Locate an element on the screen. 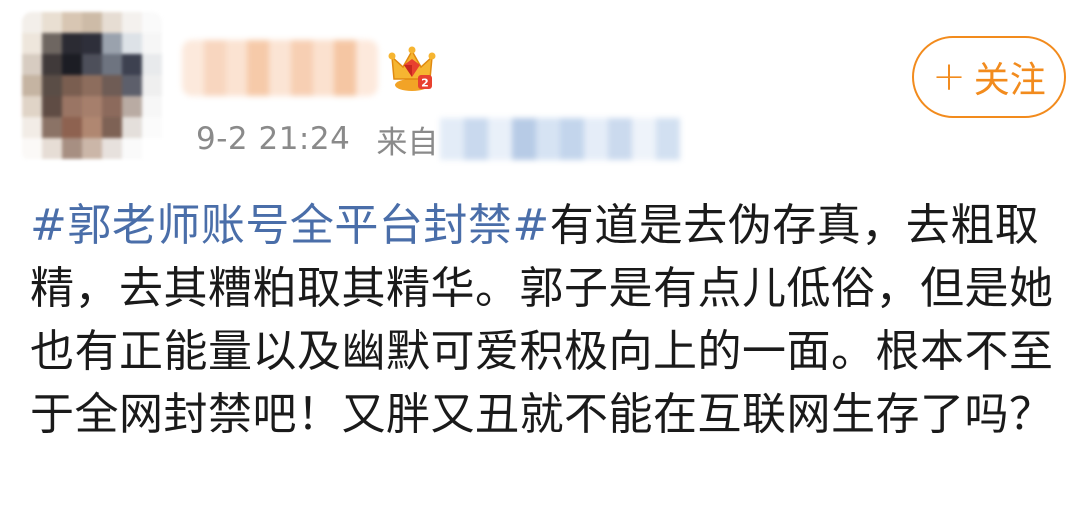 The image size is (1083, 511). follow-label: 关注 is located at coordinates (1009, 80).